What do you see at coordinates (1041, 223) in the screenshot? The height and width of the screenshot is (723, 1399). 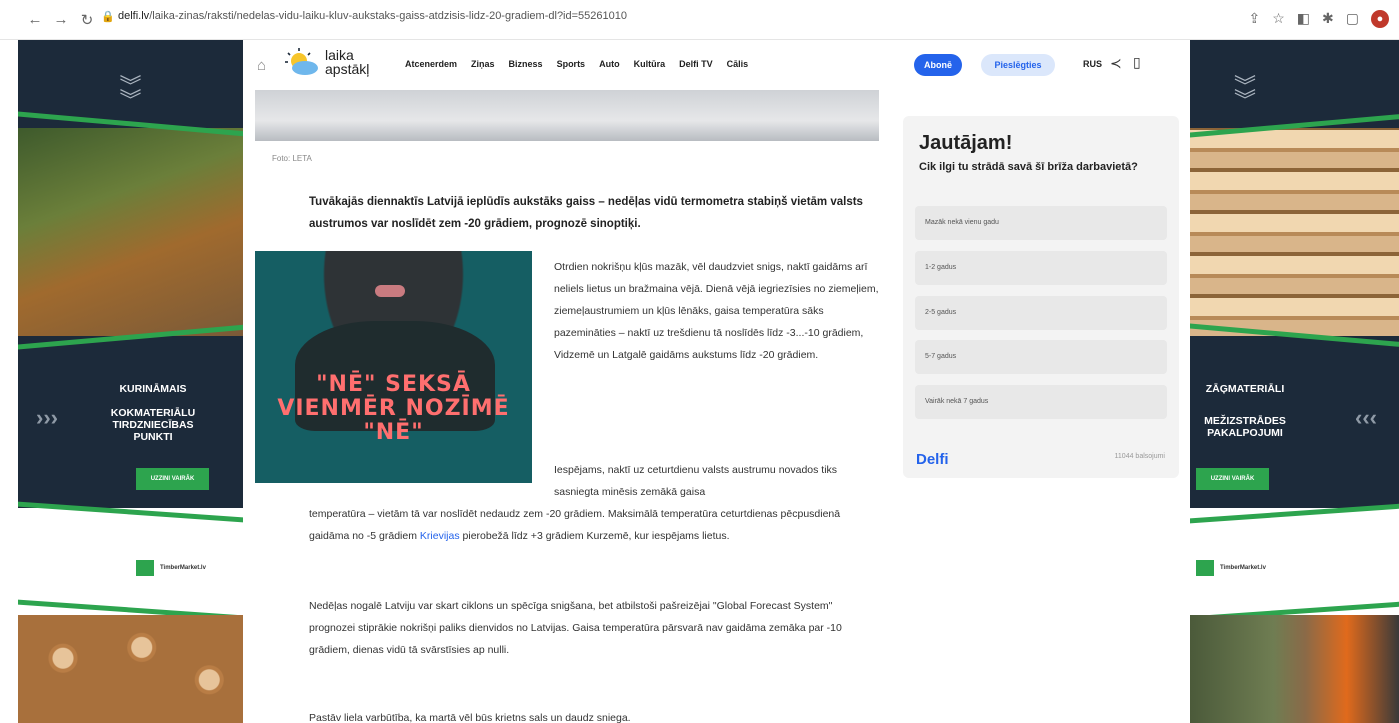 I see `poll-option: Mazāk nekā vienu gadu` at bounding box center [1041, 223].